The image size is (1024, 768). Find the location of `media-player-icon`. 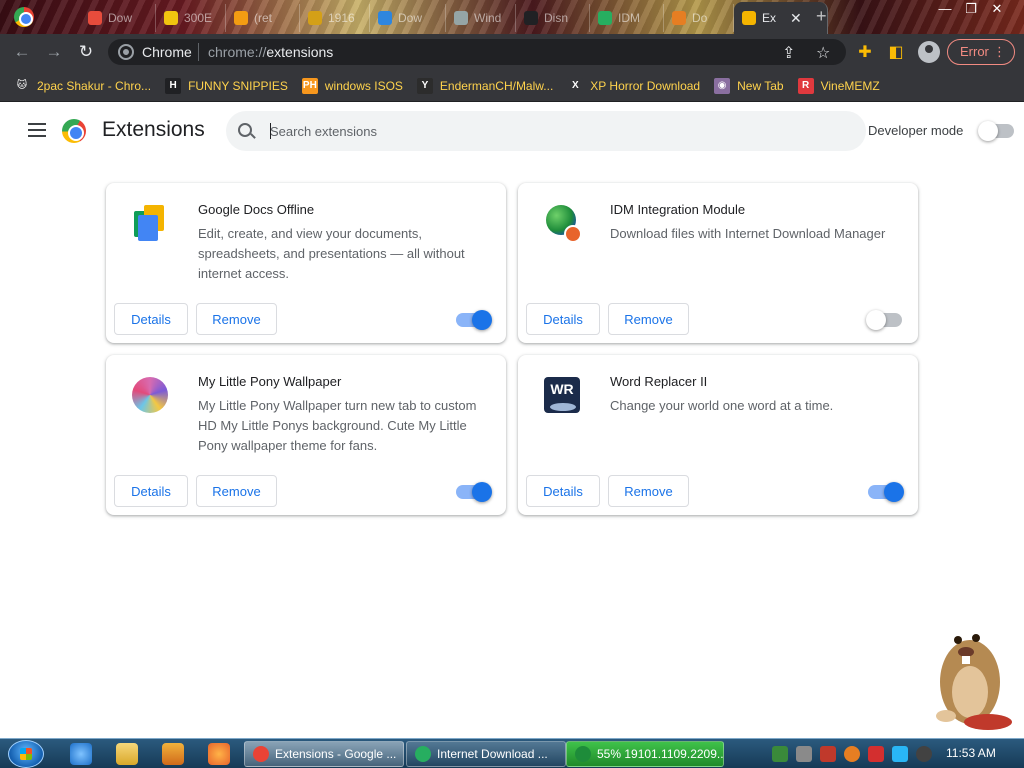

media-player-icon is located at coordinates (173, 754).